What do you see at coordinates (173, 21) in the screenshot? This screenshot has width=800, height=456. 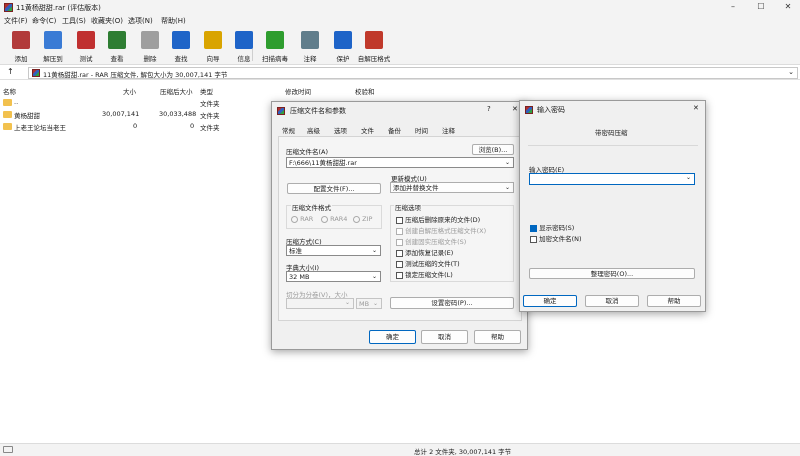 I see `menu-help: 帮助(H)` at bounding box center [173, 21].